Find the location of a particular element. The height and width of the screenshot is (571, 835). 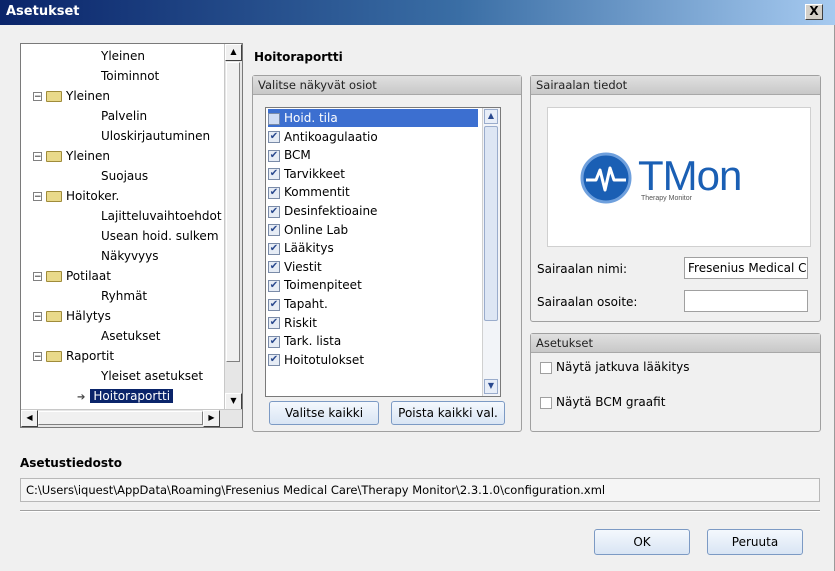

tree-item-label: Ryhmät is located at coordinates (124, 296).